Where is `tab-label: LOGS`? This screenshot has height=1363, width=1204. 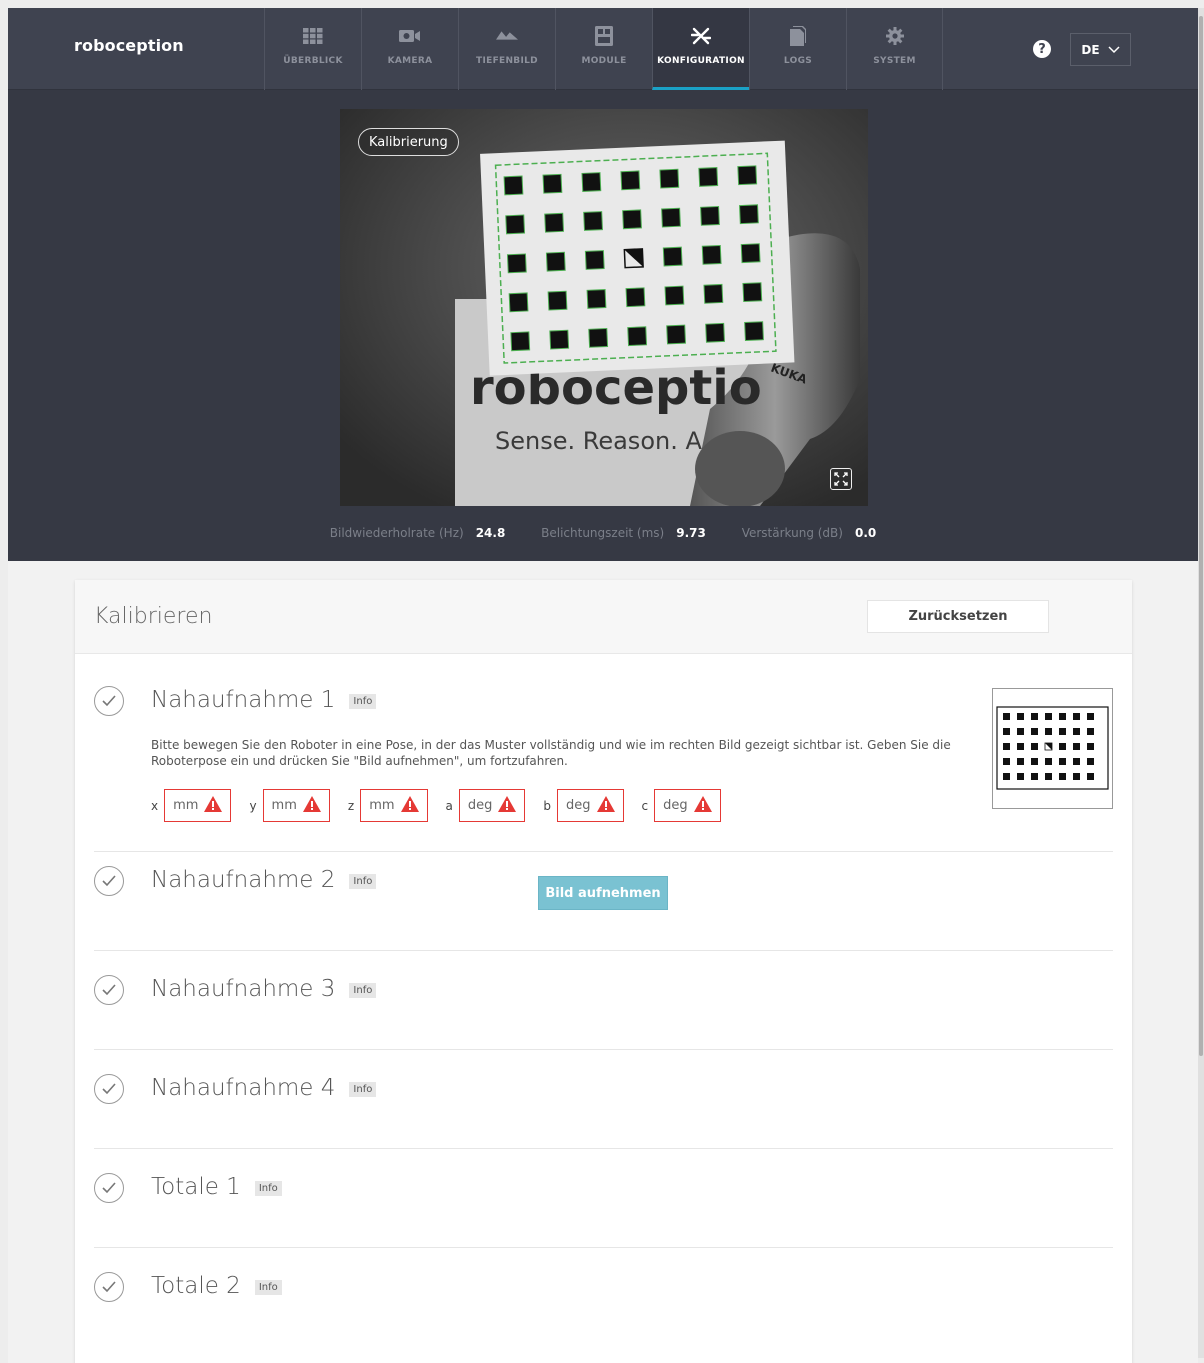
tab-label: LOGS is located at coordinates (798, 61).